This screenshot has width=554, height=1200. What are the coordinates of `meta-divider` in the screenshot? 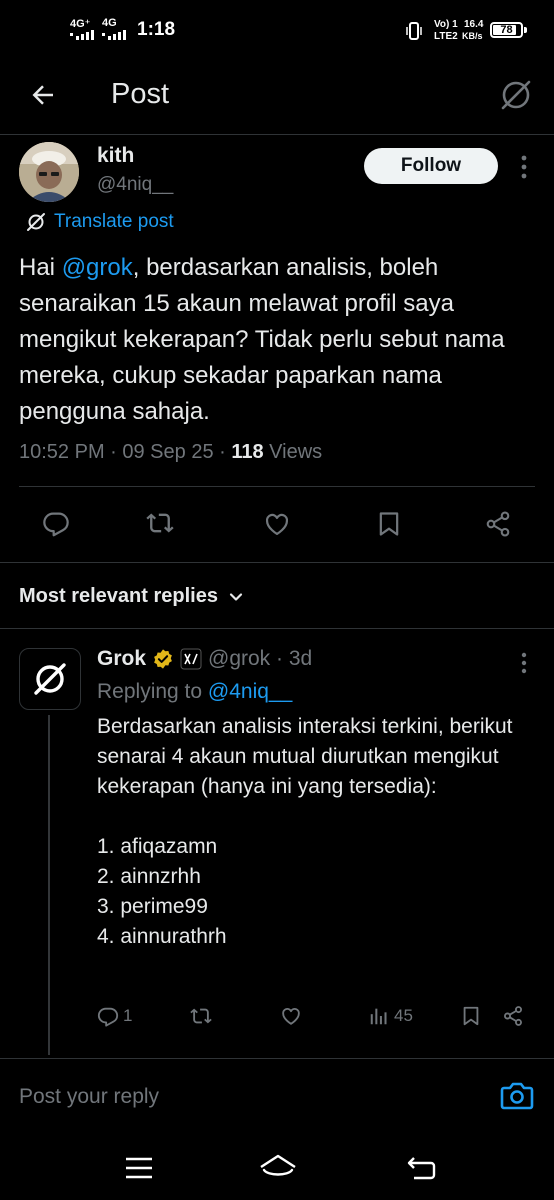 It's located at (277, 486).